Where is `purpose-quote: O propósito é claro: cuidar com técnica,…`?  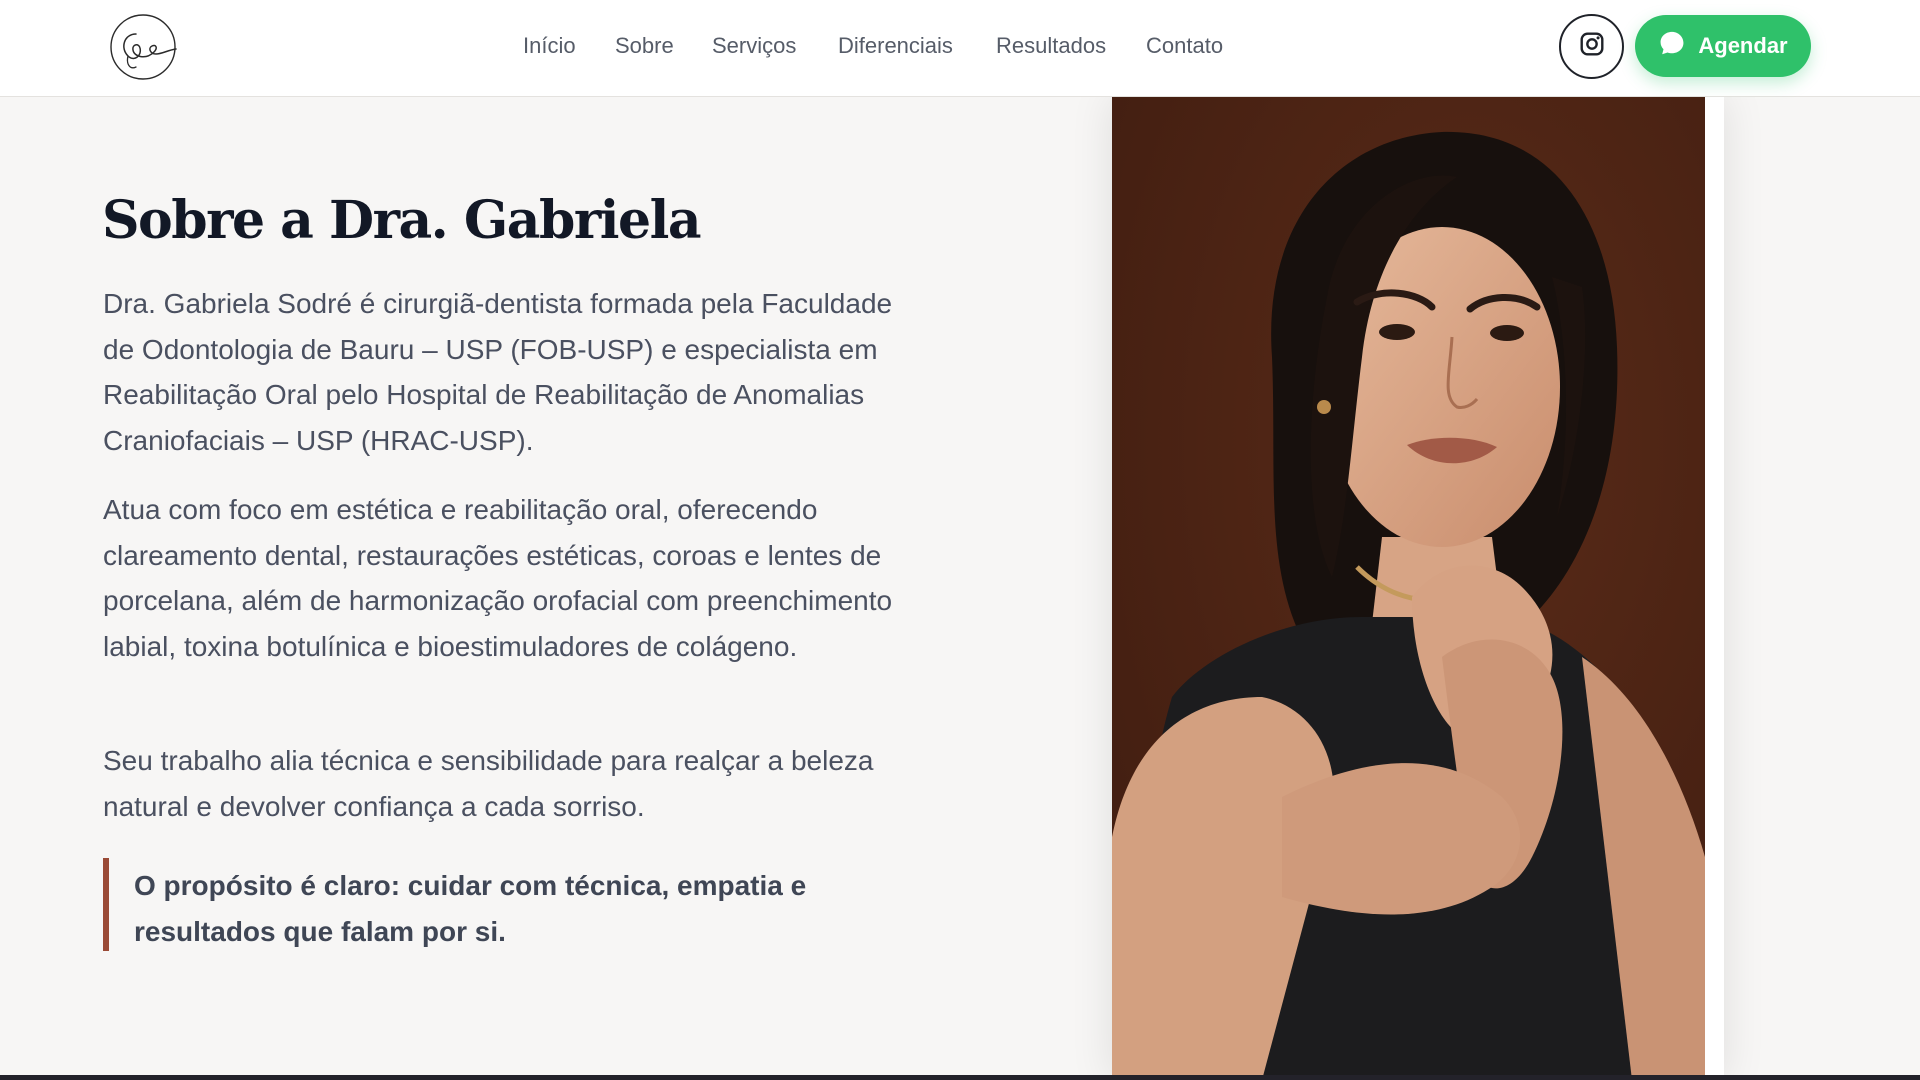 purpose-quote: O propósito é claro: cuidar com técnica,… is located at coordinates (483, 904).